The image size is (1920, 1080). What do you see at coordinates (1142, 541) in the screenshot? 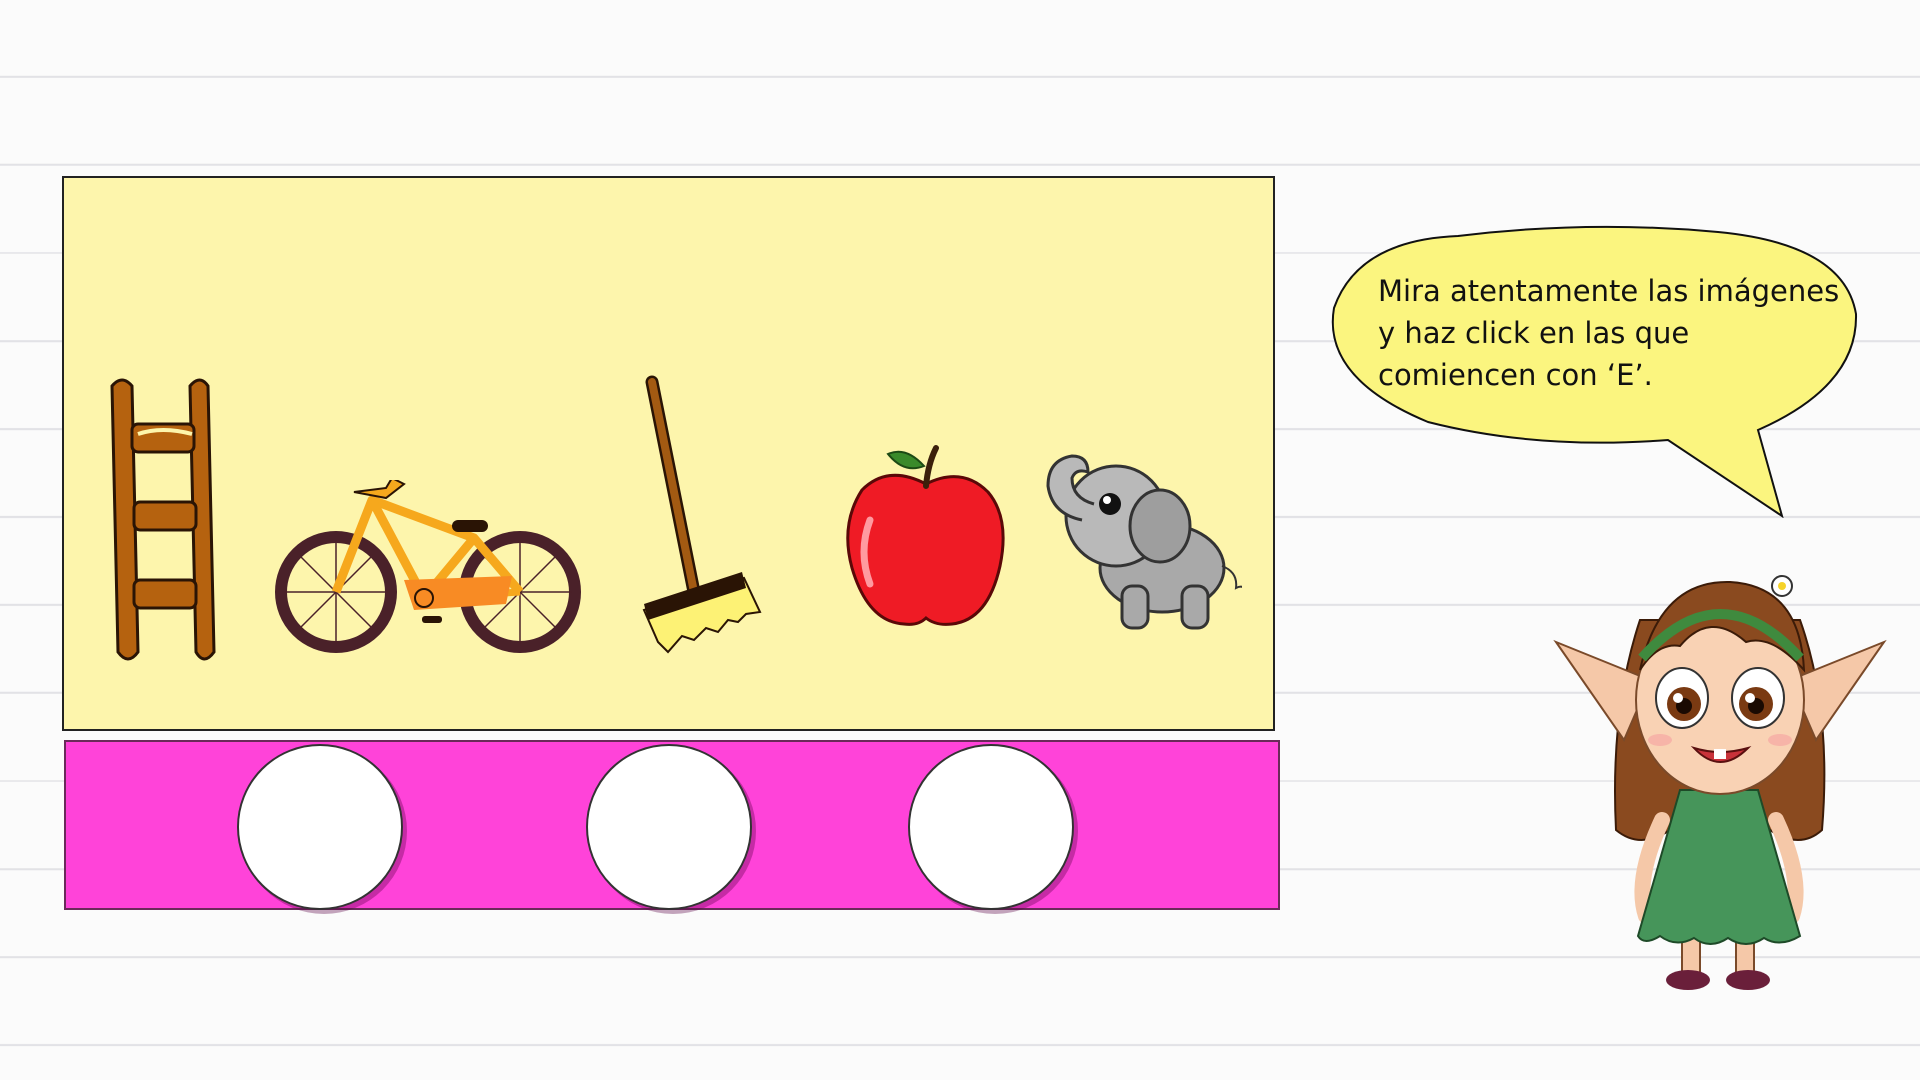
I see `elephant-icon` at bounding box center [1142, 541].